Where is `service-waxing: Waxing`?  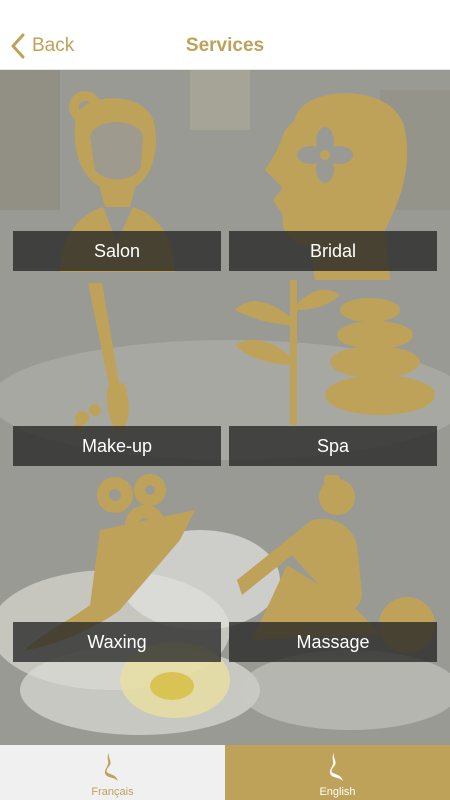 service-waxing: Waxing is located at coordinates (117, 642).